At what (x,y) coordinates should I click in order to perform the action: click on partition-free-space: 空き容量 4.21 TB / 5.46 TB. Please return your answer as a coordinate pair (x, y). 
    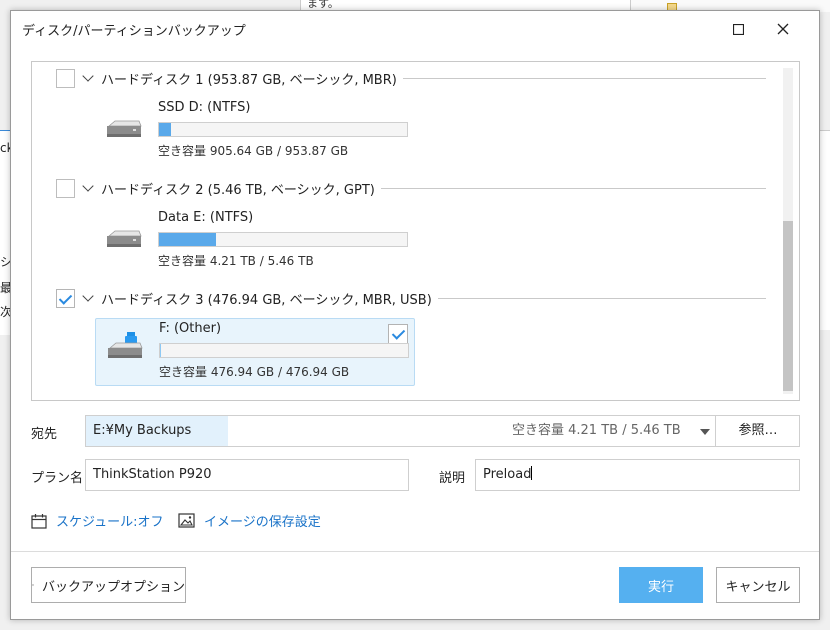
    Looking at the image, I should click on (236, 261).